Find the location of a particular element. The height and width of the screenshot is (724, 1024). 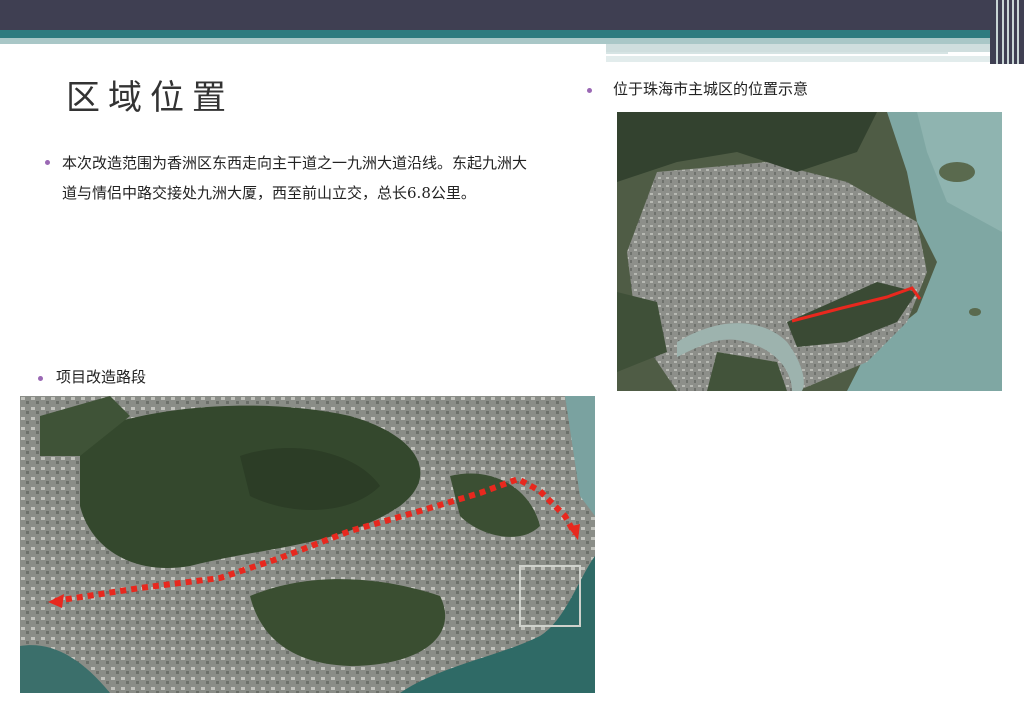

header-divider-line is located at coordinates (777, 53).